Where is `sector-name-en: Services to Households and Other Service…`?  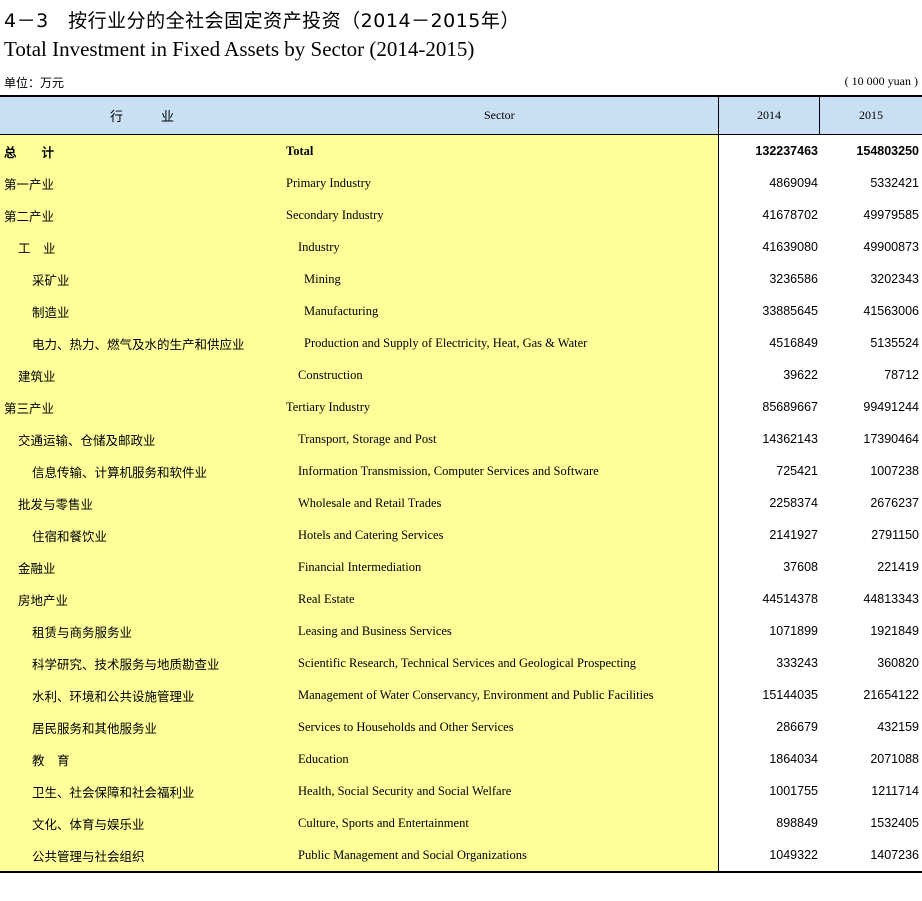 sector-name-en: Services to Households and Other Service… is located at coordinates (406, 726).